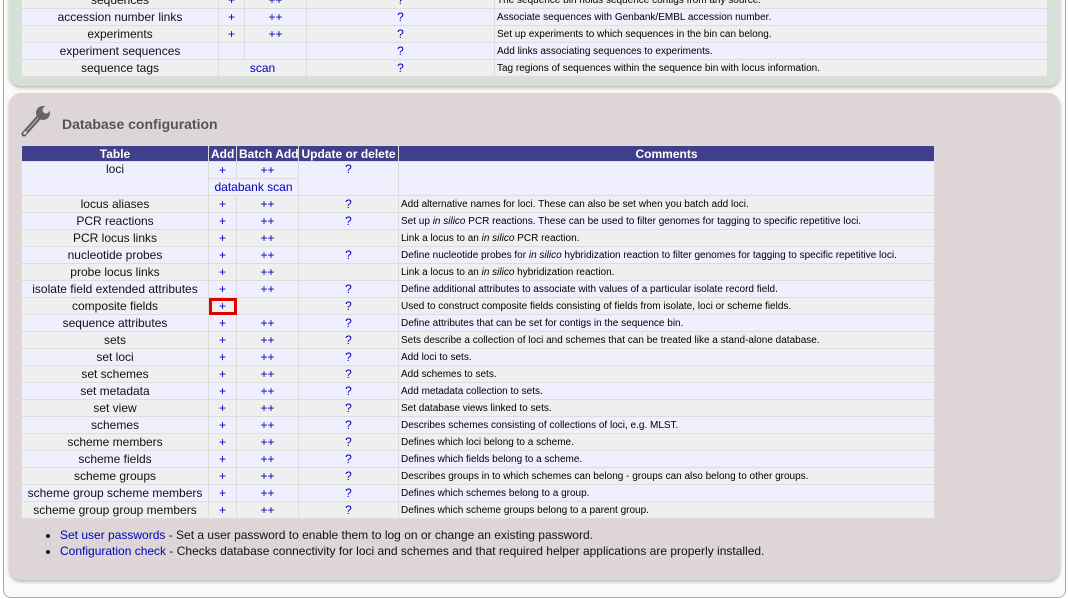 The width and height of the screenshot is (1069, 599). Describe the element at coordinates (115, 459) in the screenshot. I see `table-name: scheme fields` at that location.